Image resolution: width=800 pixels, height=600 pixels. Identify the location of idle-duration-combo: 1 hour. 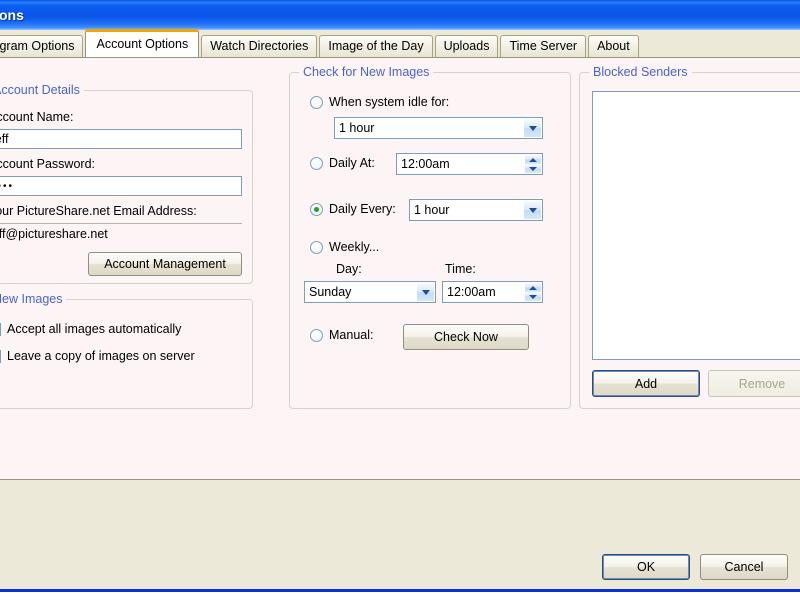
(438, 128).